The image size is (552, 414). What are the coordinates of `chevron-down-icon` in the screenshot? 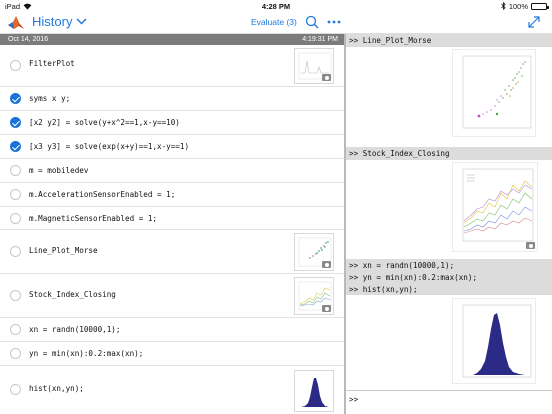 It's located at (81, 21).